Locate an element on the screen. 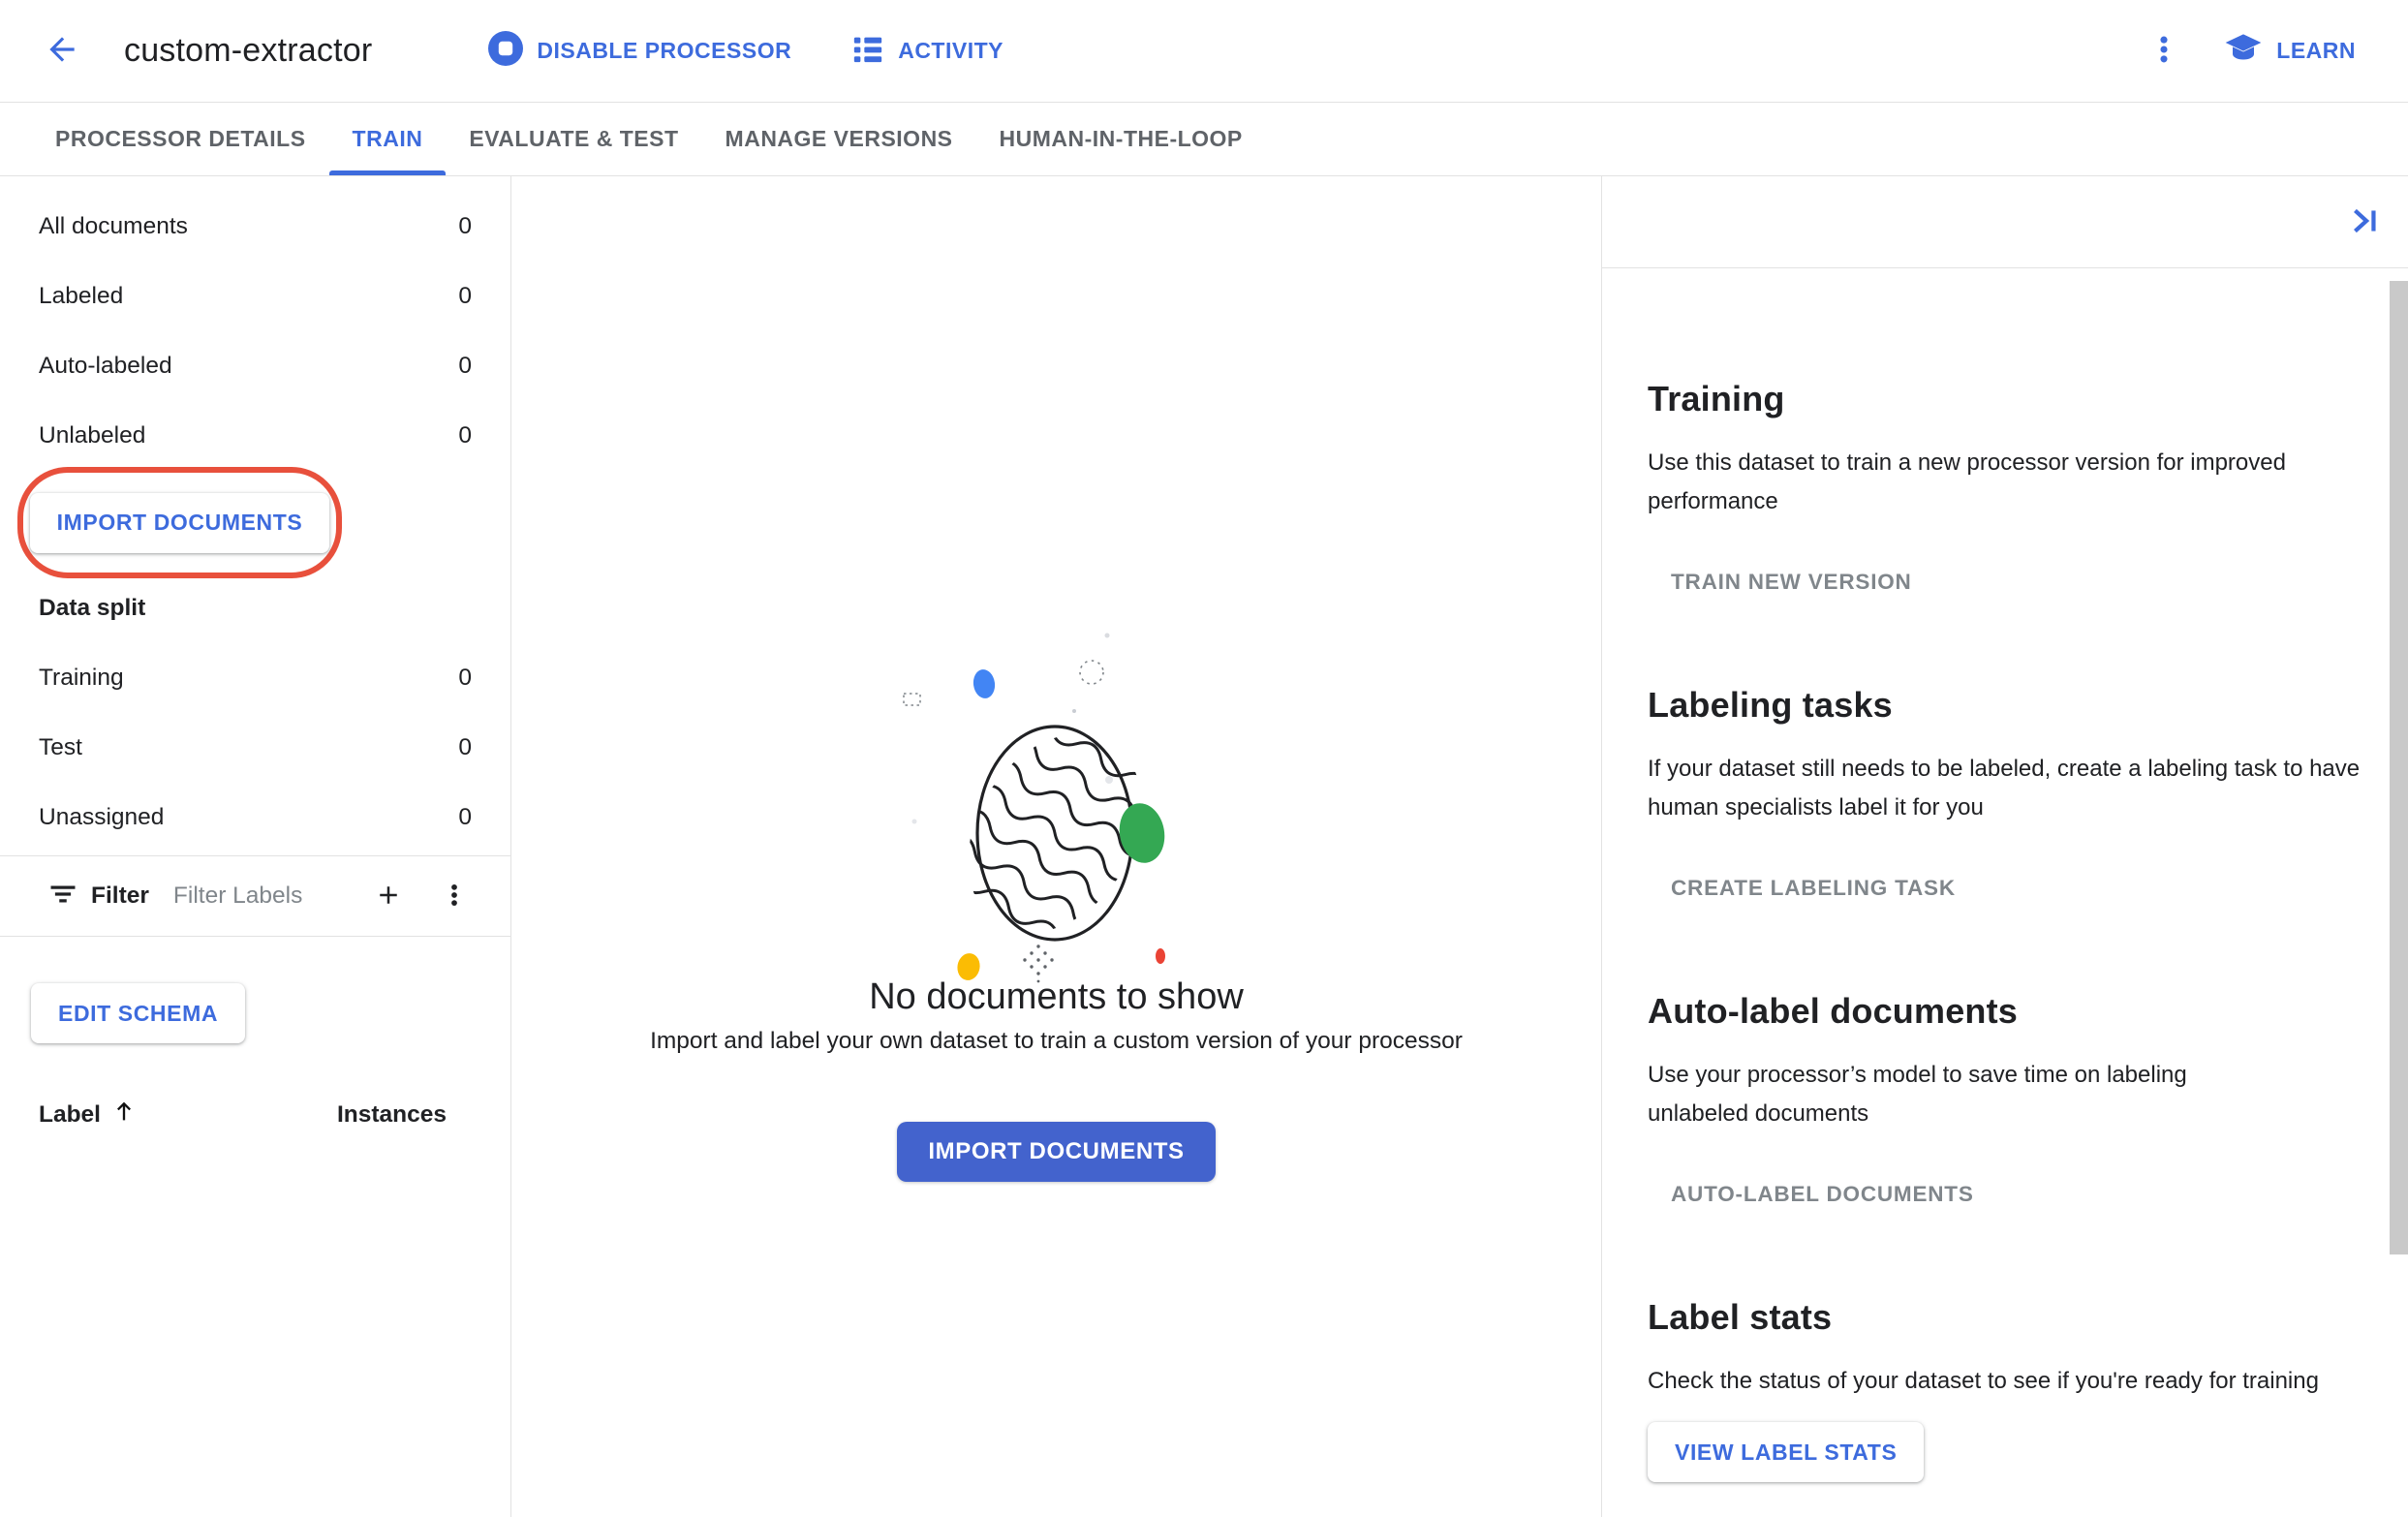  sidebar-item-labeled: Labeled 0 is located at coordinates (255, 296).